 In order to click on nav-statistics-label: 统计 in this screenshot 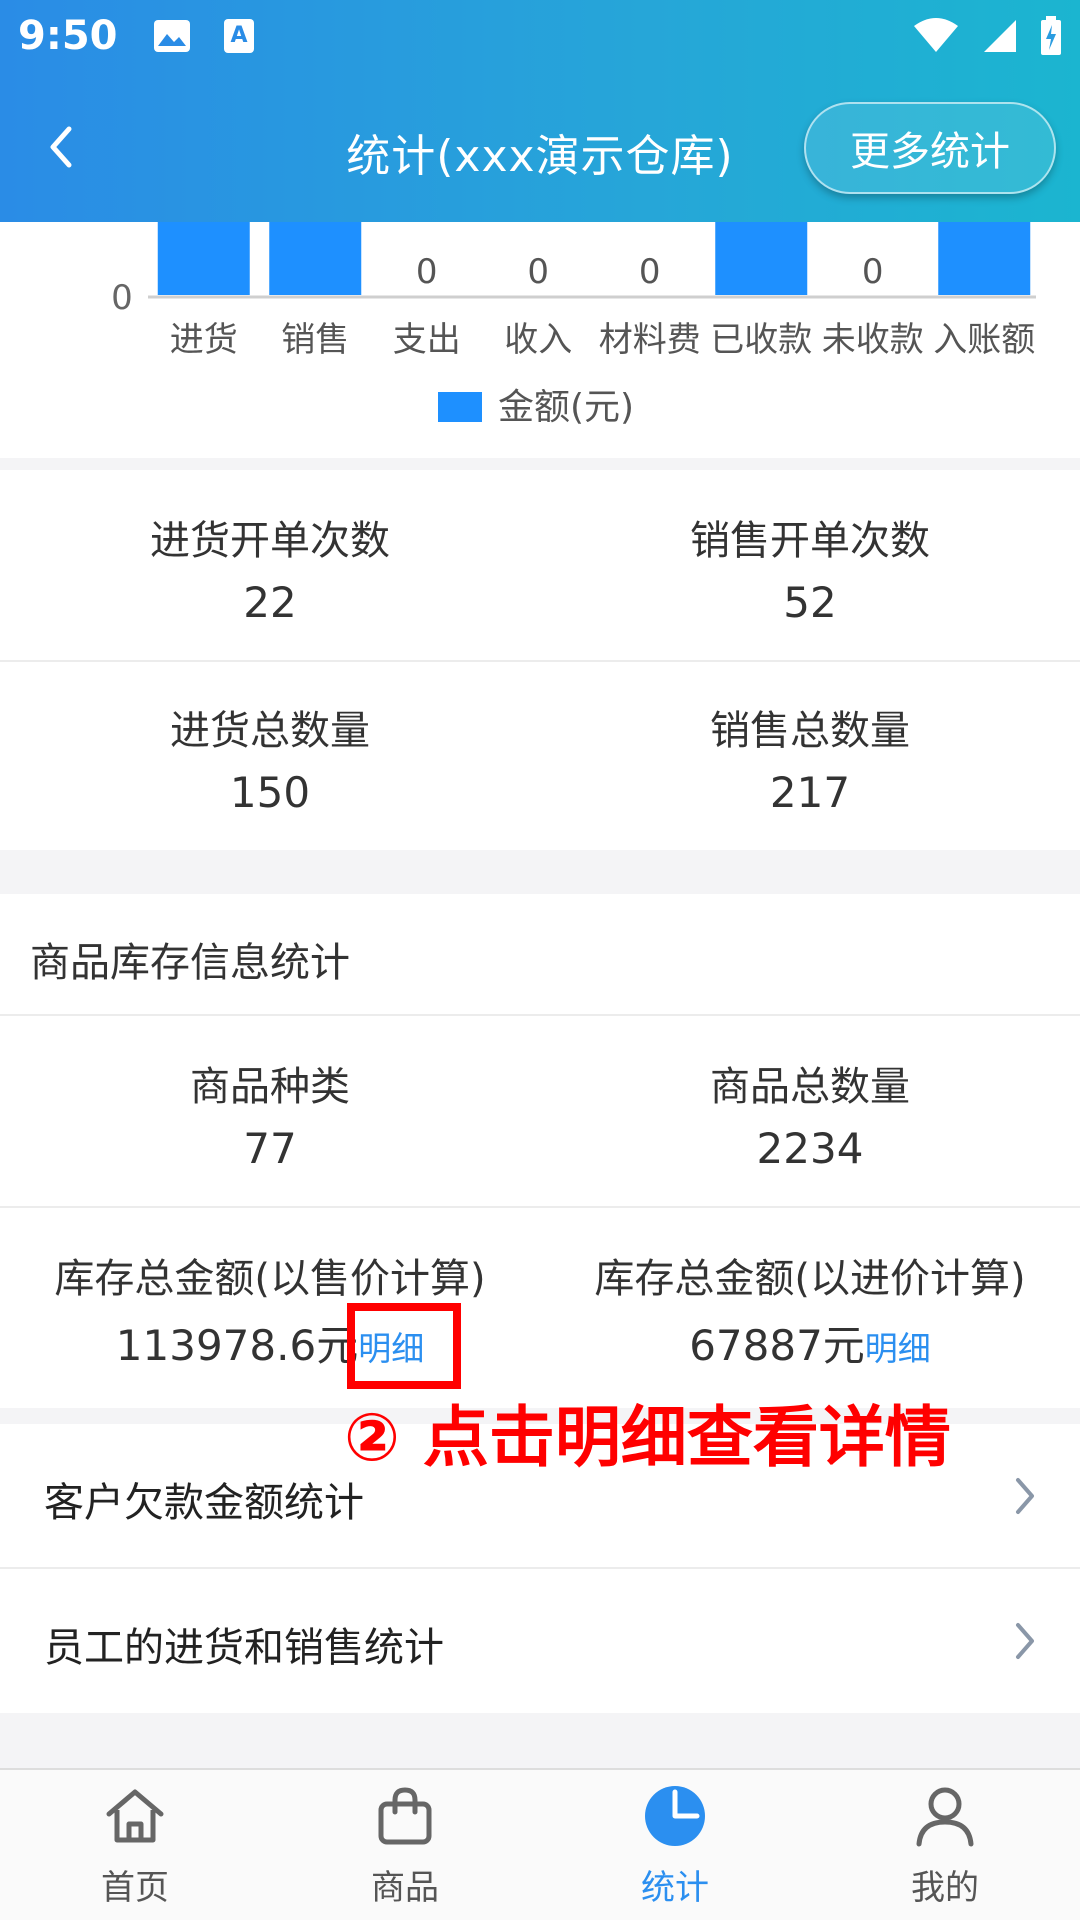, I will do `click(675, 1888)`.